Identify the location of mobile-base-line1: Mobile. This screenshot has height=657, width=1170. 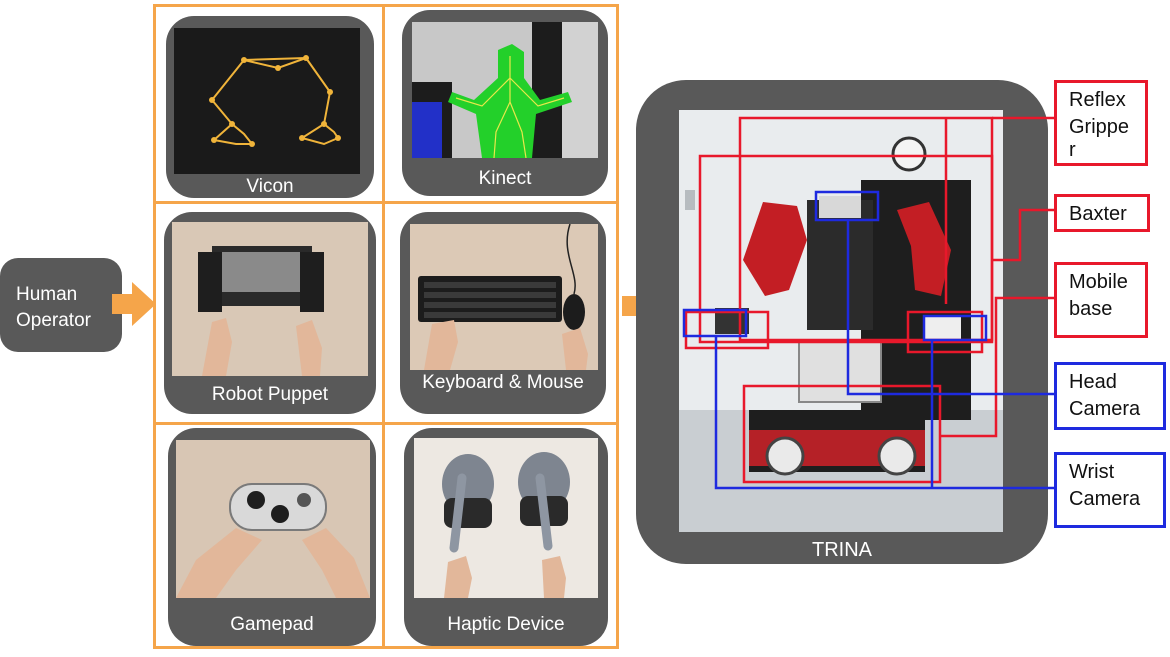
(1098, 282).